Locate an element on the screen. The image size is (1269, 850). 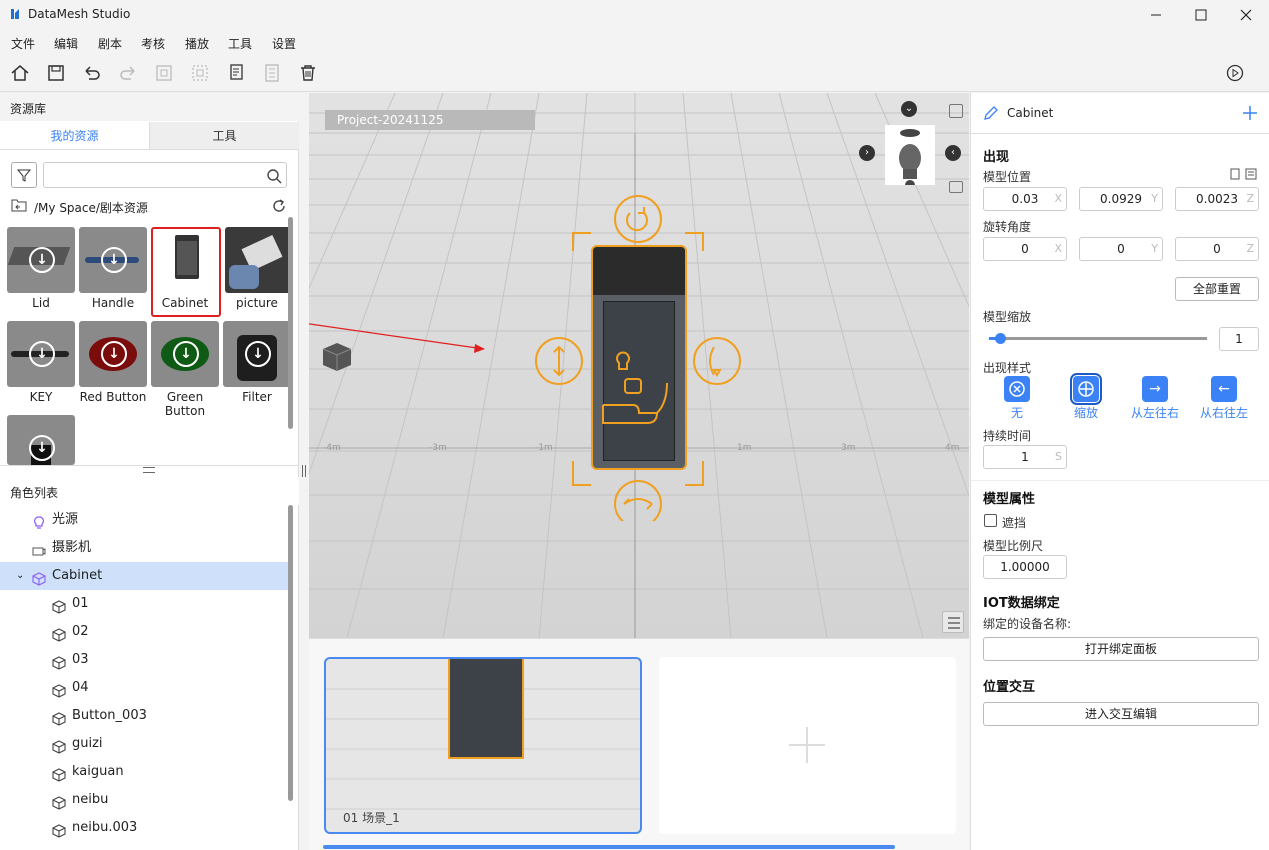
menu-edit: 编辑 is located at coordinates (66, 43).